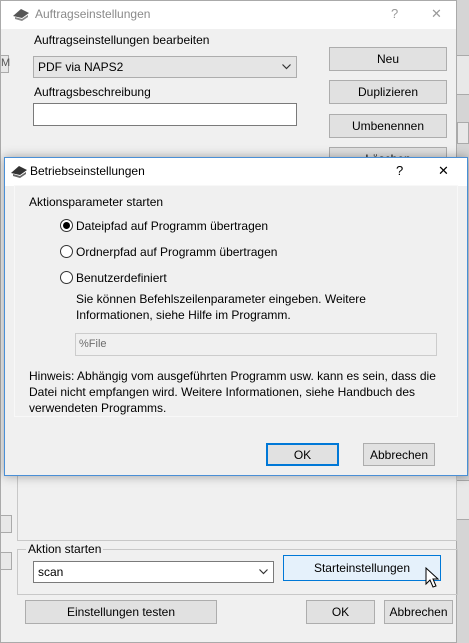 This screenshot has width=469, height=643. Describe the element at coordinates (66, 277) in the screenshot. I see `radio-custom` at that location.